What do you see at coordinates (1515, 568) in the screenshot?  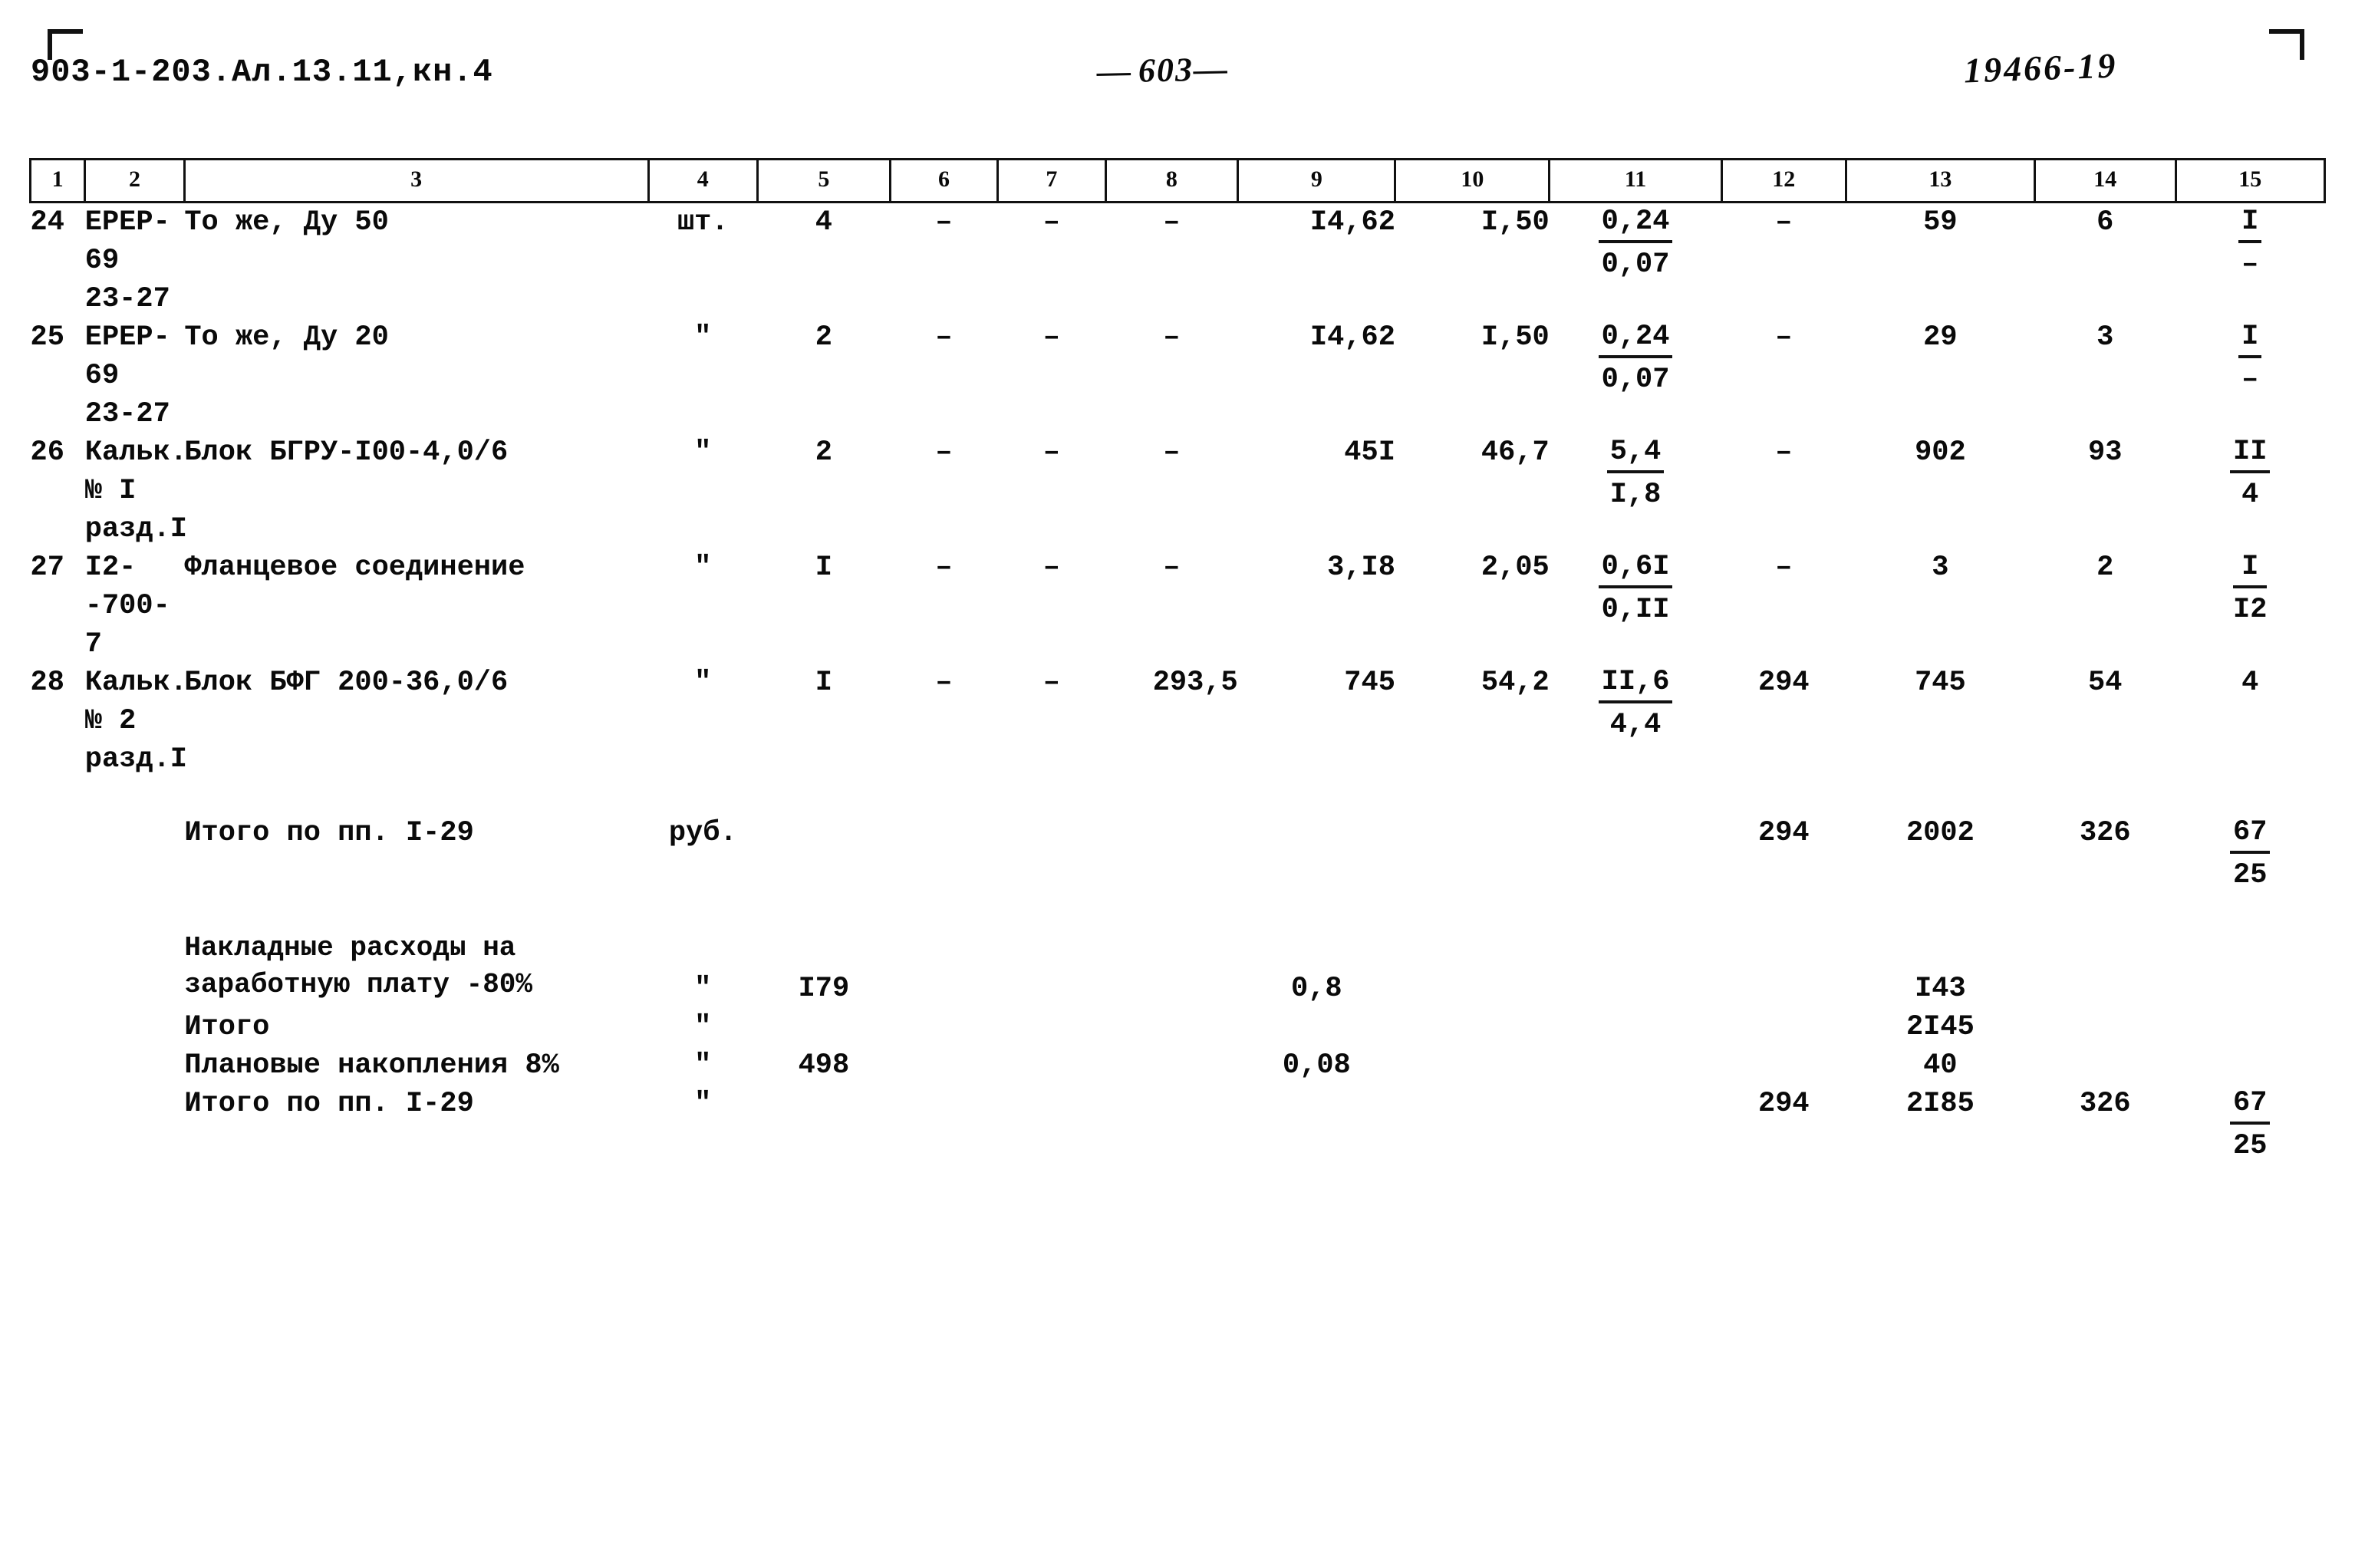 I see `row-col10: 2,05` at bounding box center [1515, 568].